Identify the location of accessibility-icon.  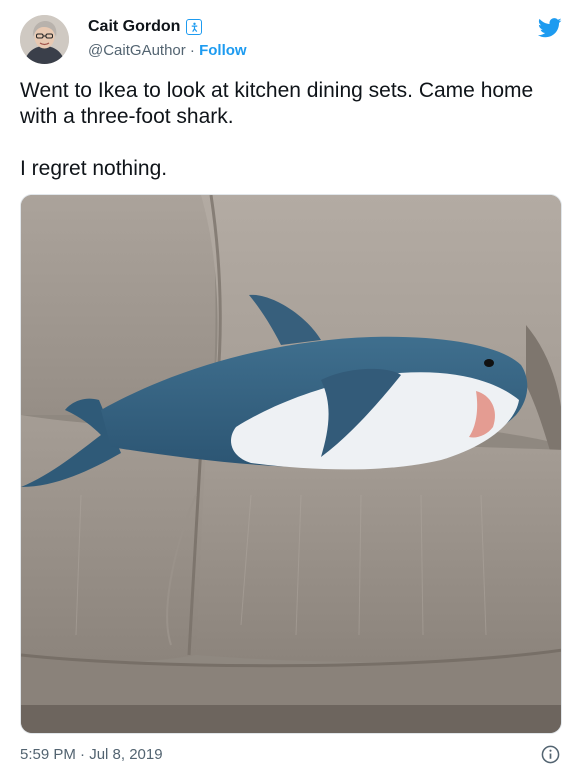
(194, 27).